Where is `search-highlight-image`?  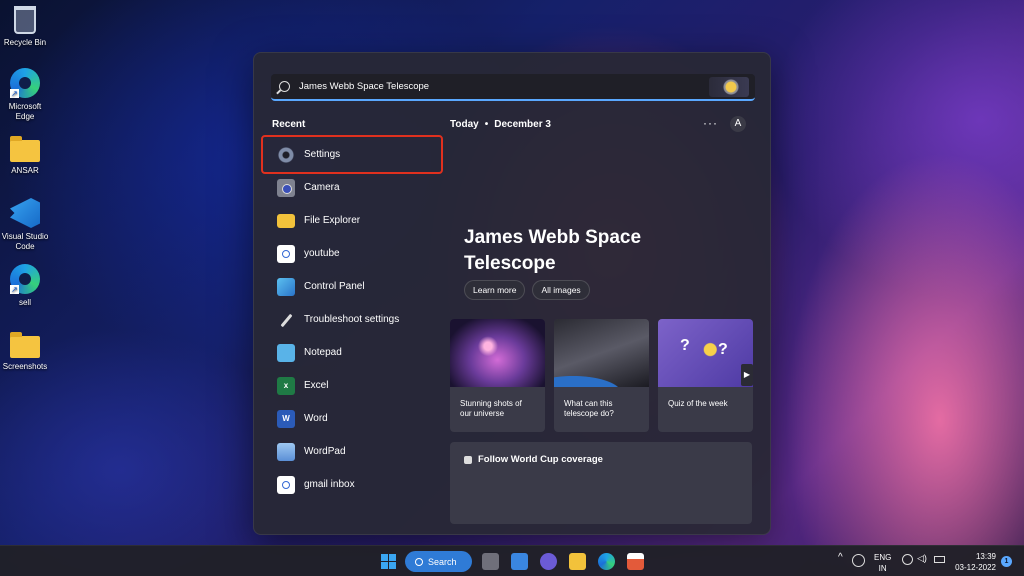
search-highlight-image is located at coordinates (729, 87).